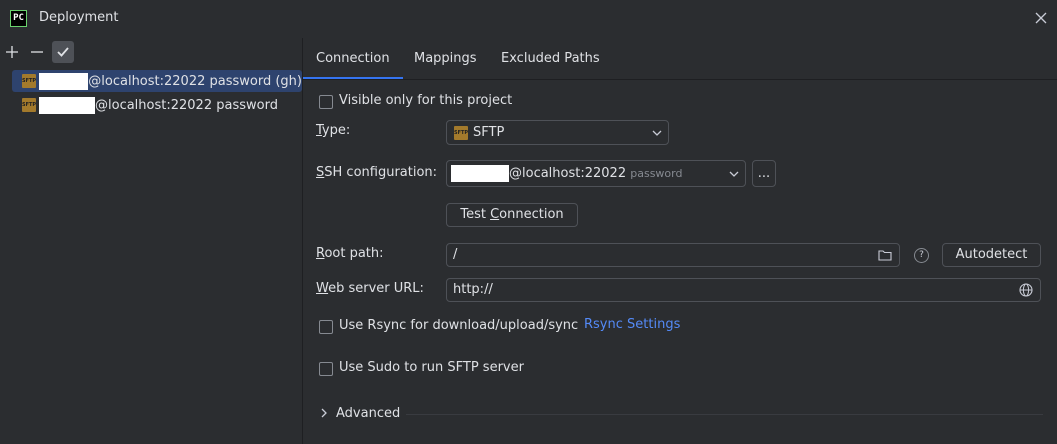  I want to click on folder-icon, so click(885, 255).